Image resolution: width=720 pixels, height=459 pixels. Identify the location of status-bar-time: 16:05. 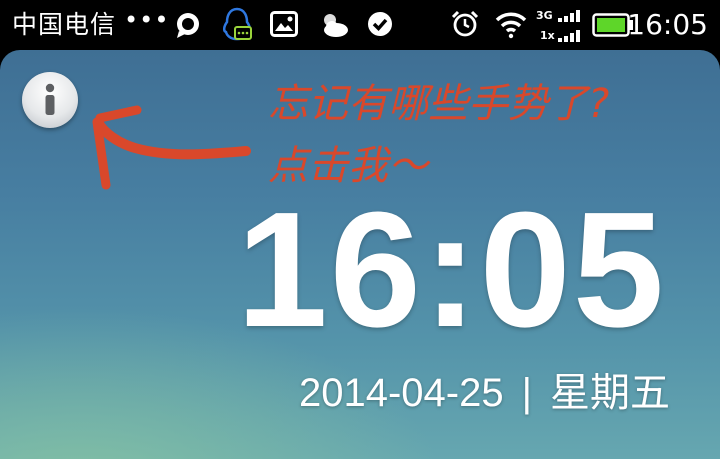
(667, 24).